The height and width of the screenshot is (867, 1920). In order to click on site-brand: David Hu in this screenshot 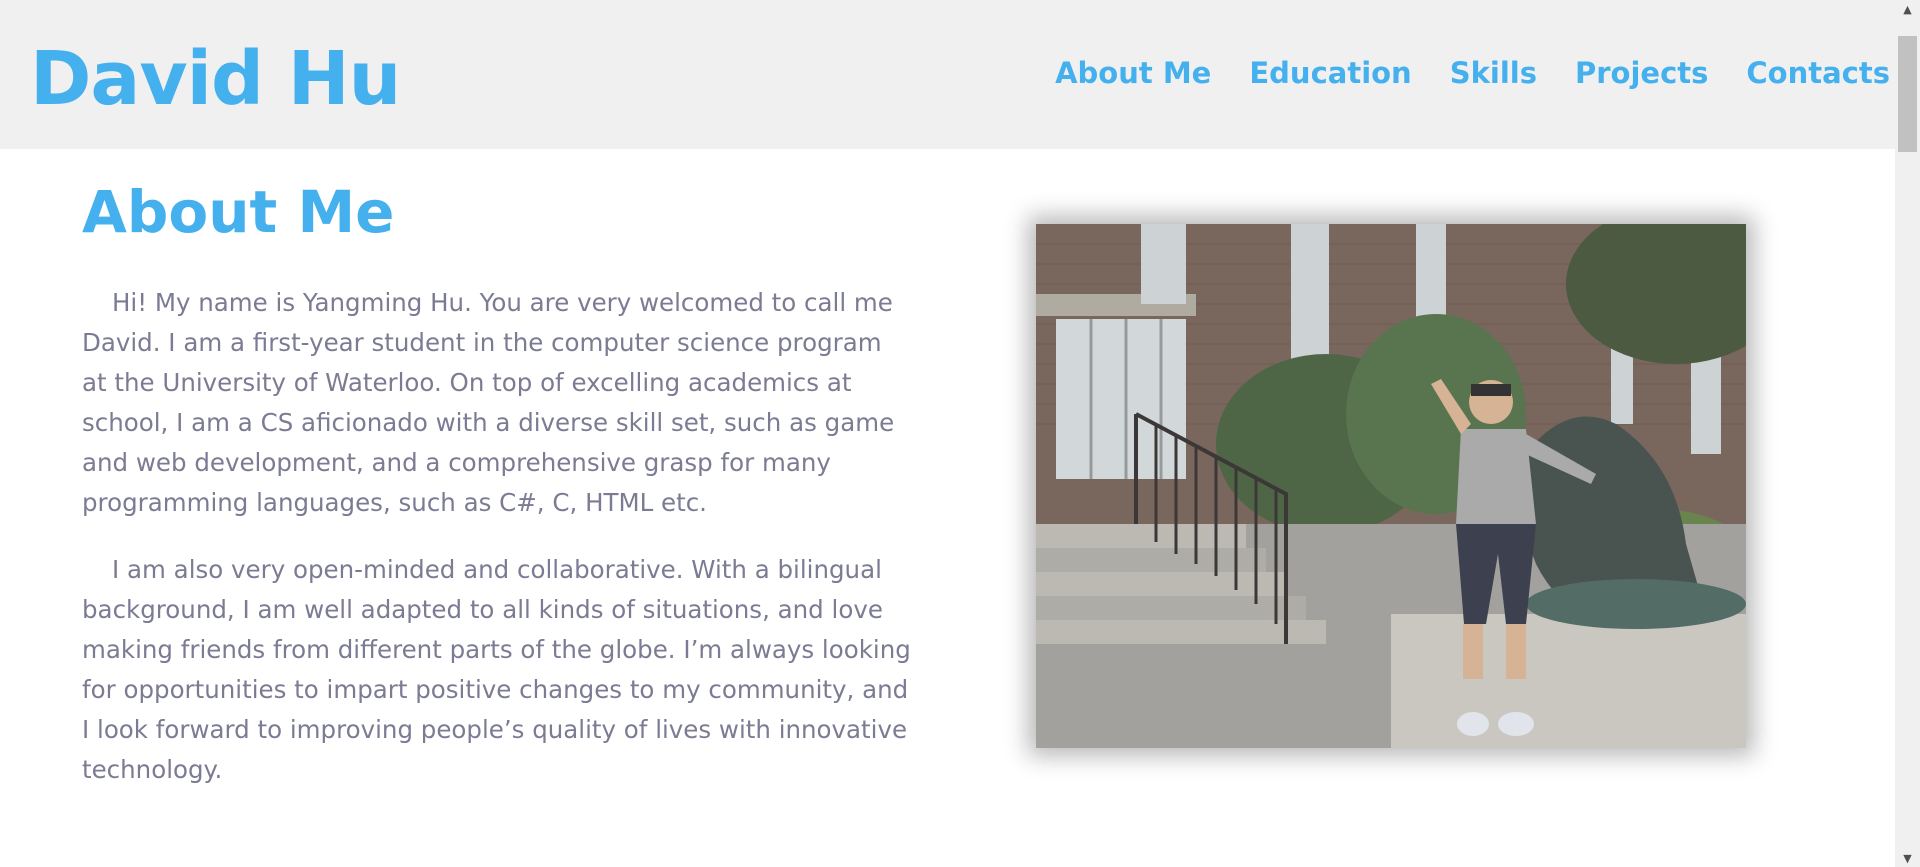, I will do `click(215, 79)`.